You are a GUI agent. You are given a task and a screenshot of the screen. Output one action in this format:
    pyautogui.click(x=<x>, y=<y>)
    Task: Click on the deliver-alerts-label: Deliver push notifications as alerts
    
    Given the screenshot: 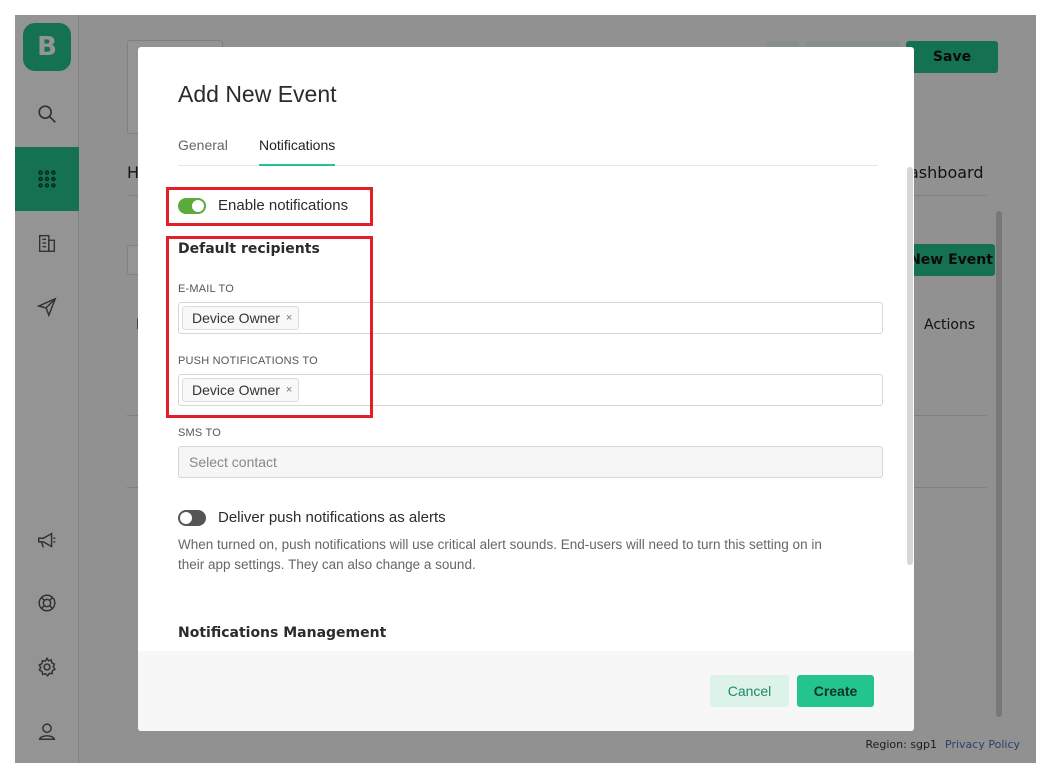 What is the action you would take?
    pyautogui.click(x=332, y=517)
    